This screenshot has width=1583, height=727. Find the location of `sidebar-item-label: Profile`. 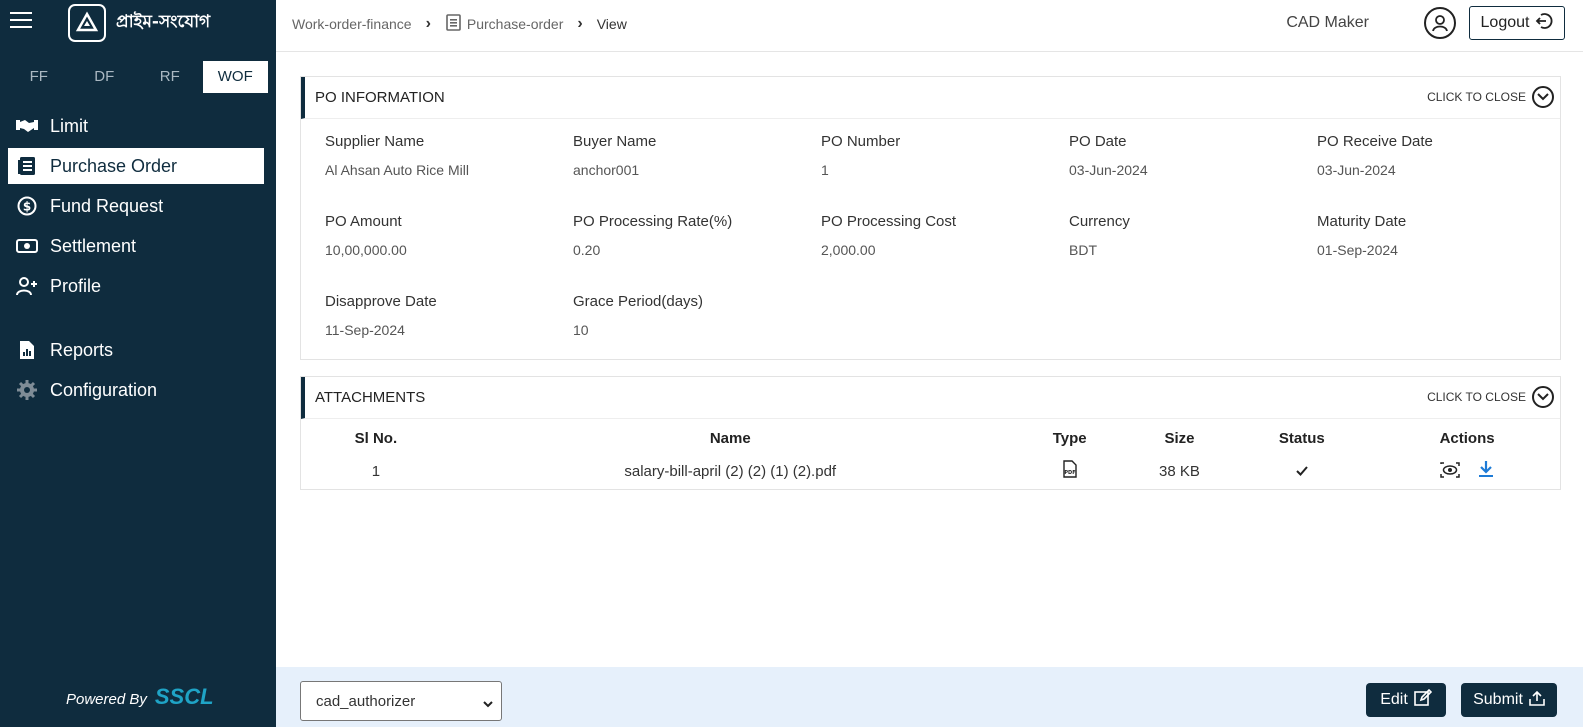

sidebar-item-label: Profile is located at coordinates (76, 285).